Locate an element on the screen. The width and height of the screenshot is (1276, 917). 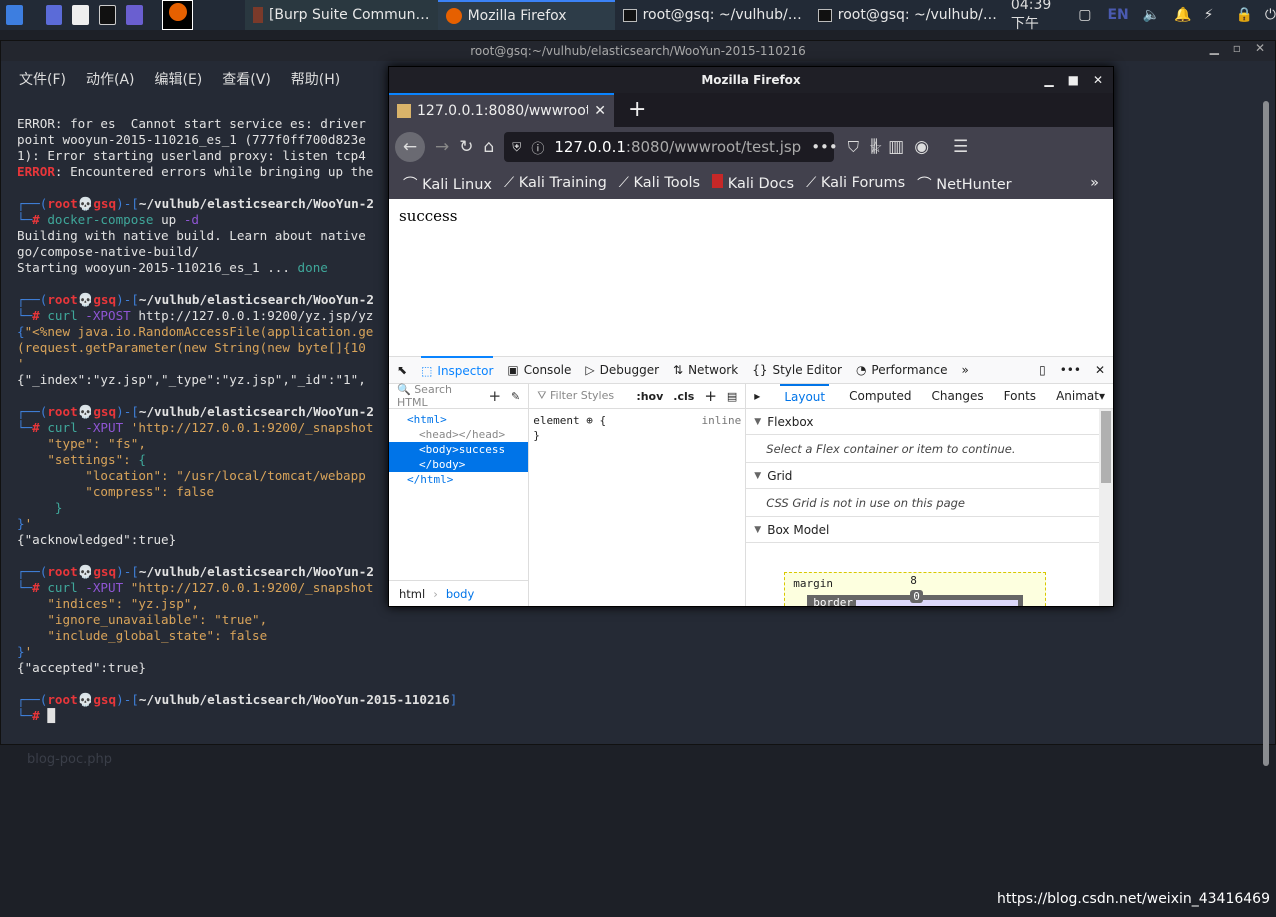
screen-recorder-icon is located at coordinates (135, 15).